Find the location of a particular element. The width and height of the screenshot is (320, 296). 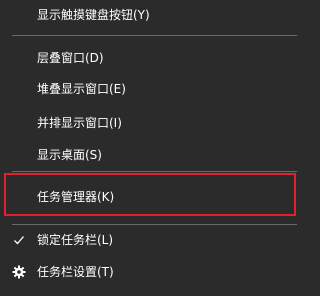

menu-item-cascade-windows: 层叠窗口(D) is located at coordinates (154, 58).